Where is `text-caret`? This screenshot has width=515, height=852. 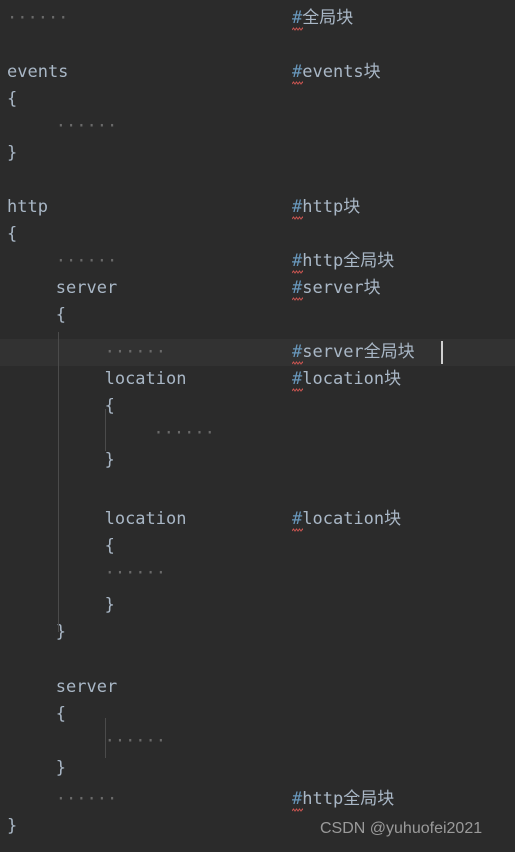 text-caret is located at coordinates (442, 352).